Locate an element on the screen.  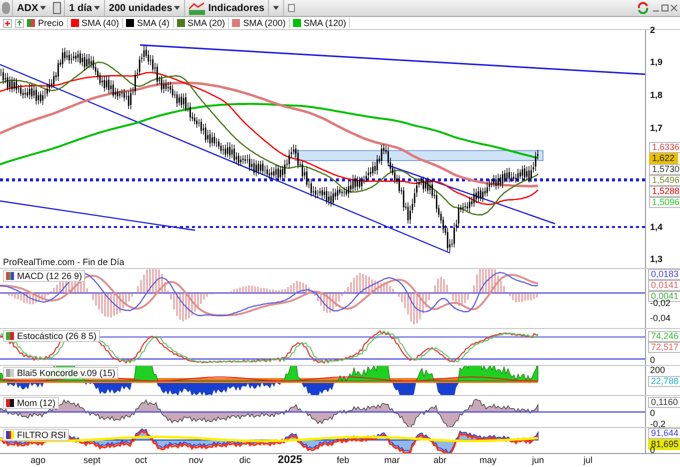
value-tag: 1,5096 is located at coordinates (664, 202).